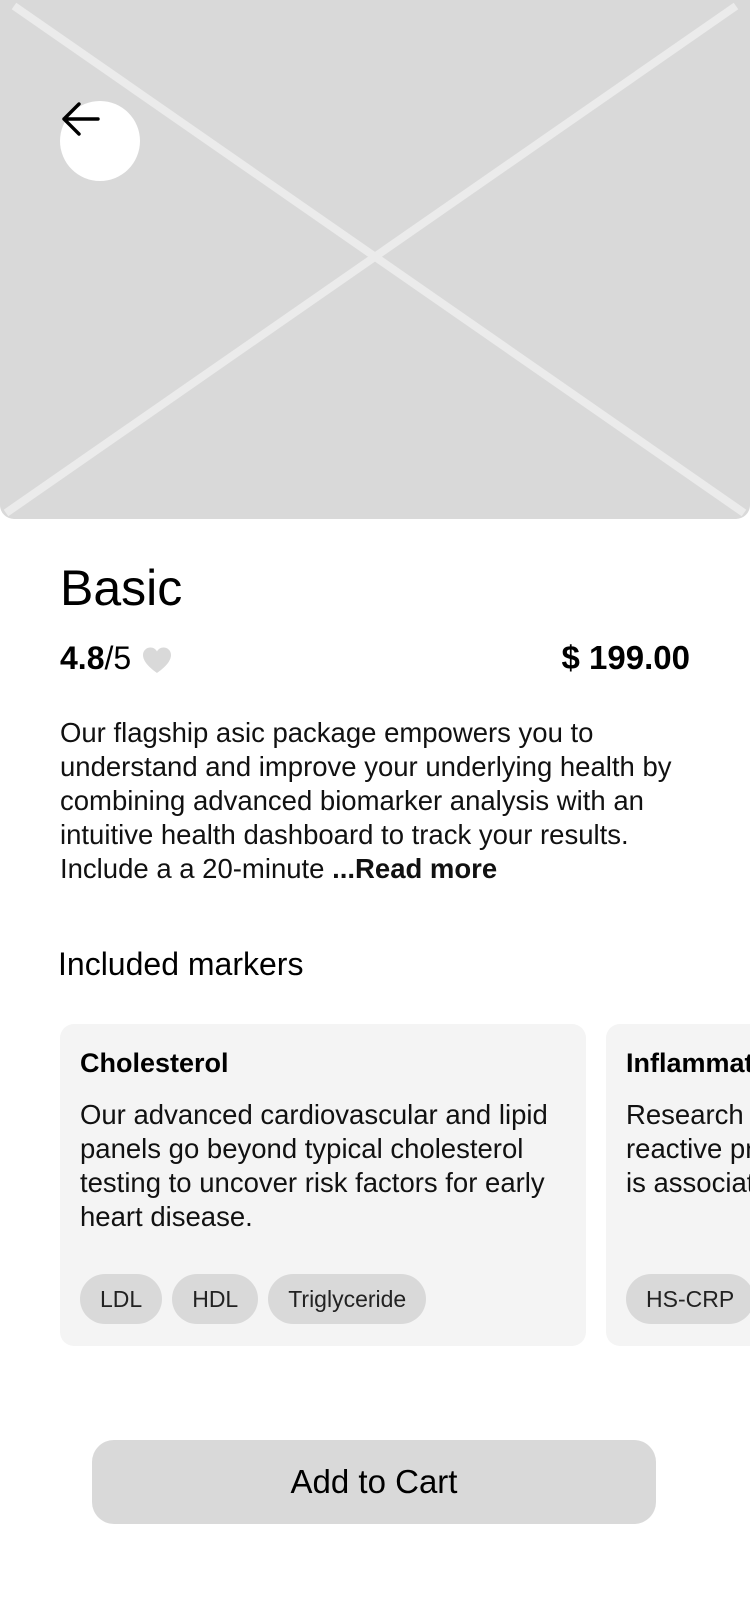 Image resolution: width=750 pixels, height=1624 pixels. I want to click on back-button, so click(100, 141).